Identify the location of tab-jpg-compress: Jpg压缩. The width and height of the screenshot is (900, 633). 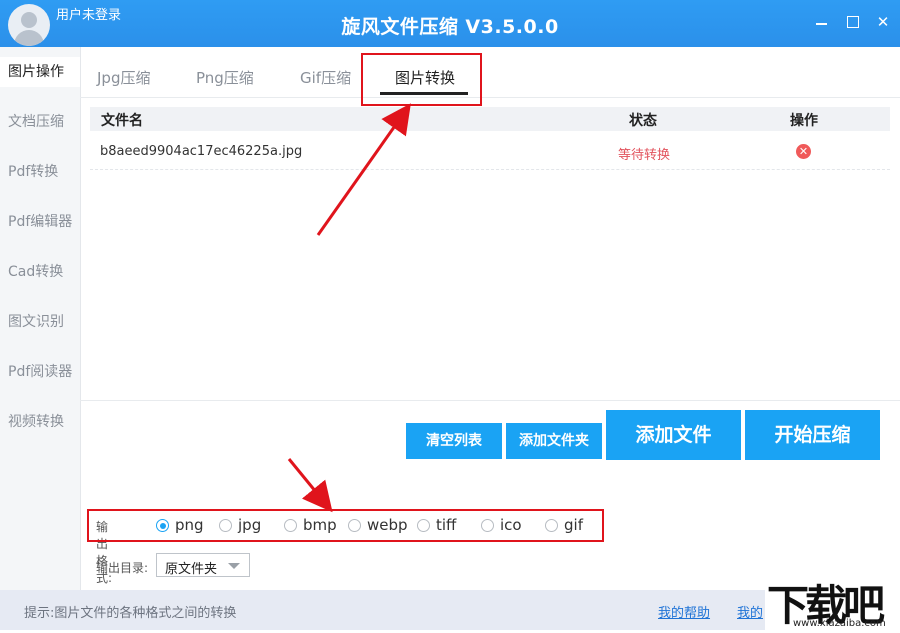
(123, 77).